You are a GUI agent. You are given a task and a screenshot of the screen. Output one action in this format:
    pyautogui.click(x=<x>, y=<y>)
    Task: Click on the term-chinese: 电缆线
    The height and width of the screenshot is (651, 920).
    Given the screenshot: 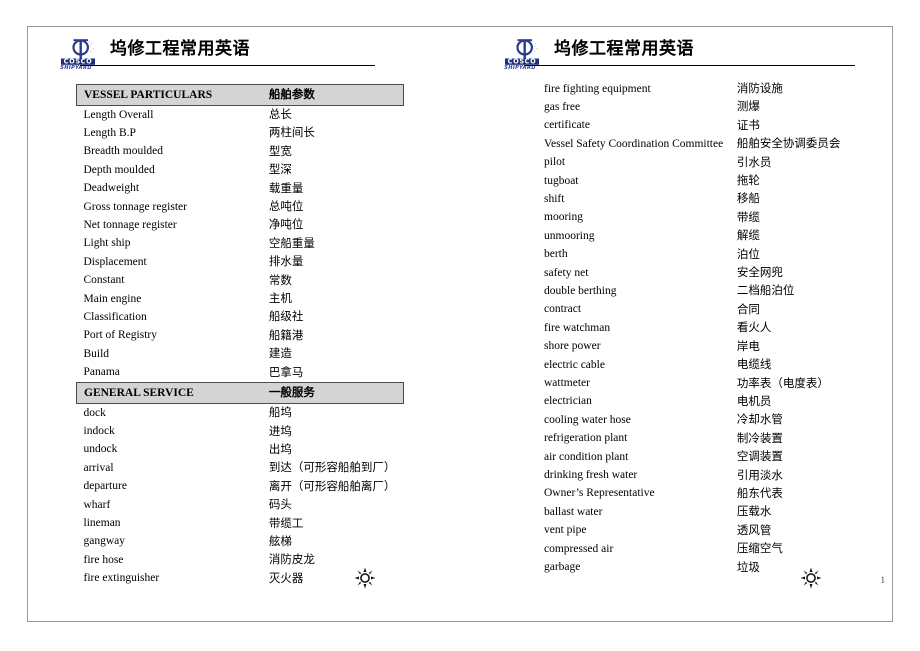 What is the action you would take?
    pyautogui.click(x=754, y=364)
    